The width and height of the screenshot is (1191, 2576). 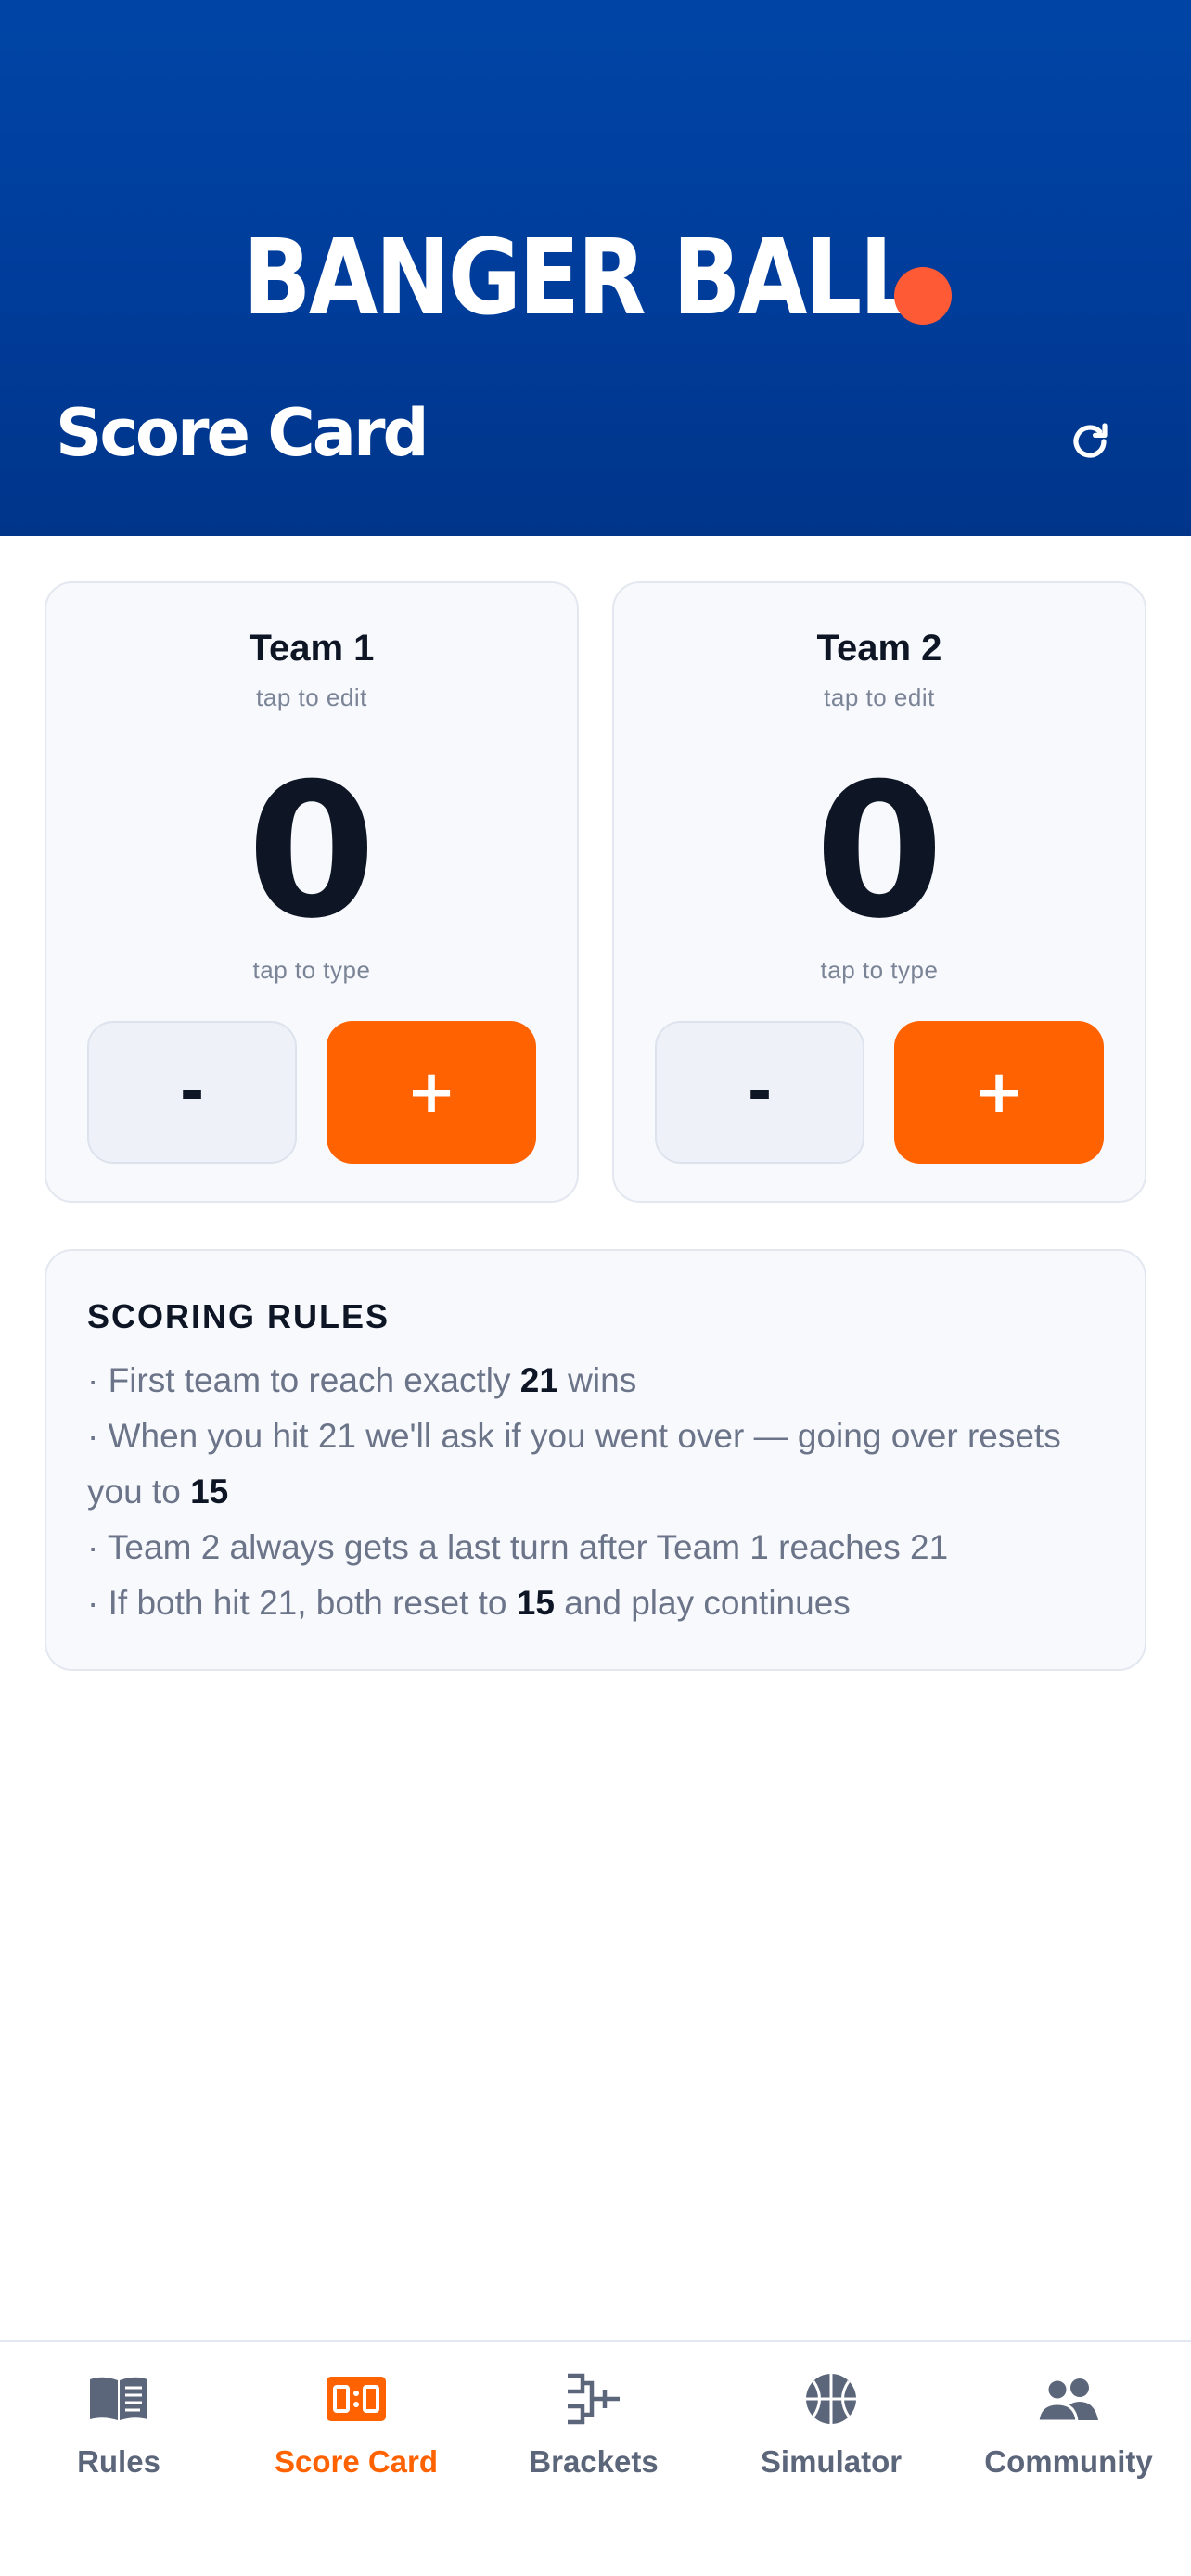 I want to click on team-name-2: Team 2, so click(x=879, y=649).